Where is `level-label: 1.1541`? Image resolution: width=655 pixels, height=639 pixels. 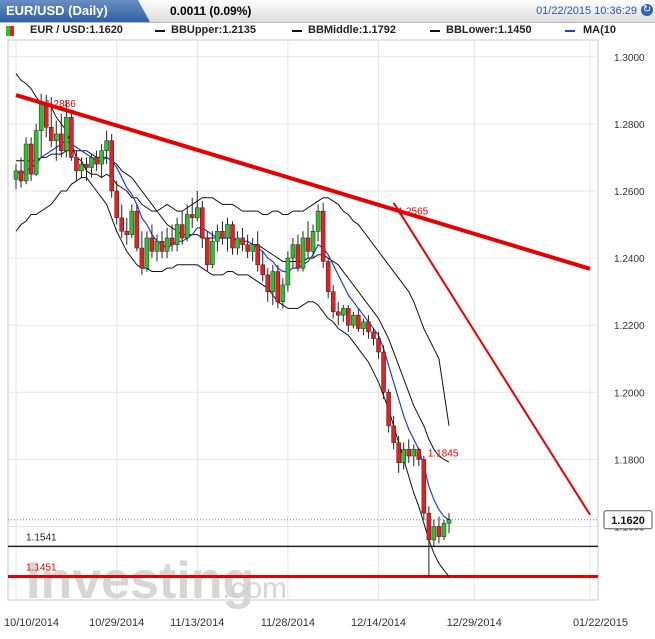
level-label: 1.1541 is located at coordinates (41, 537).